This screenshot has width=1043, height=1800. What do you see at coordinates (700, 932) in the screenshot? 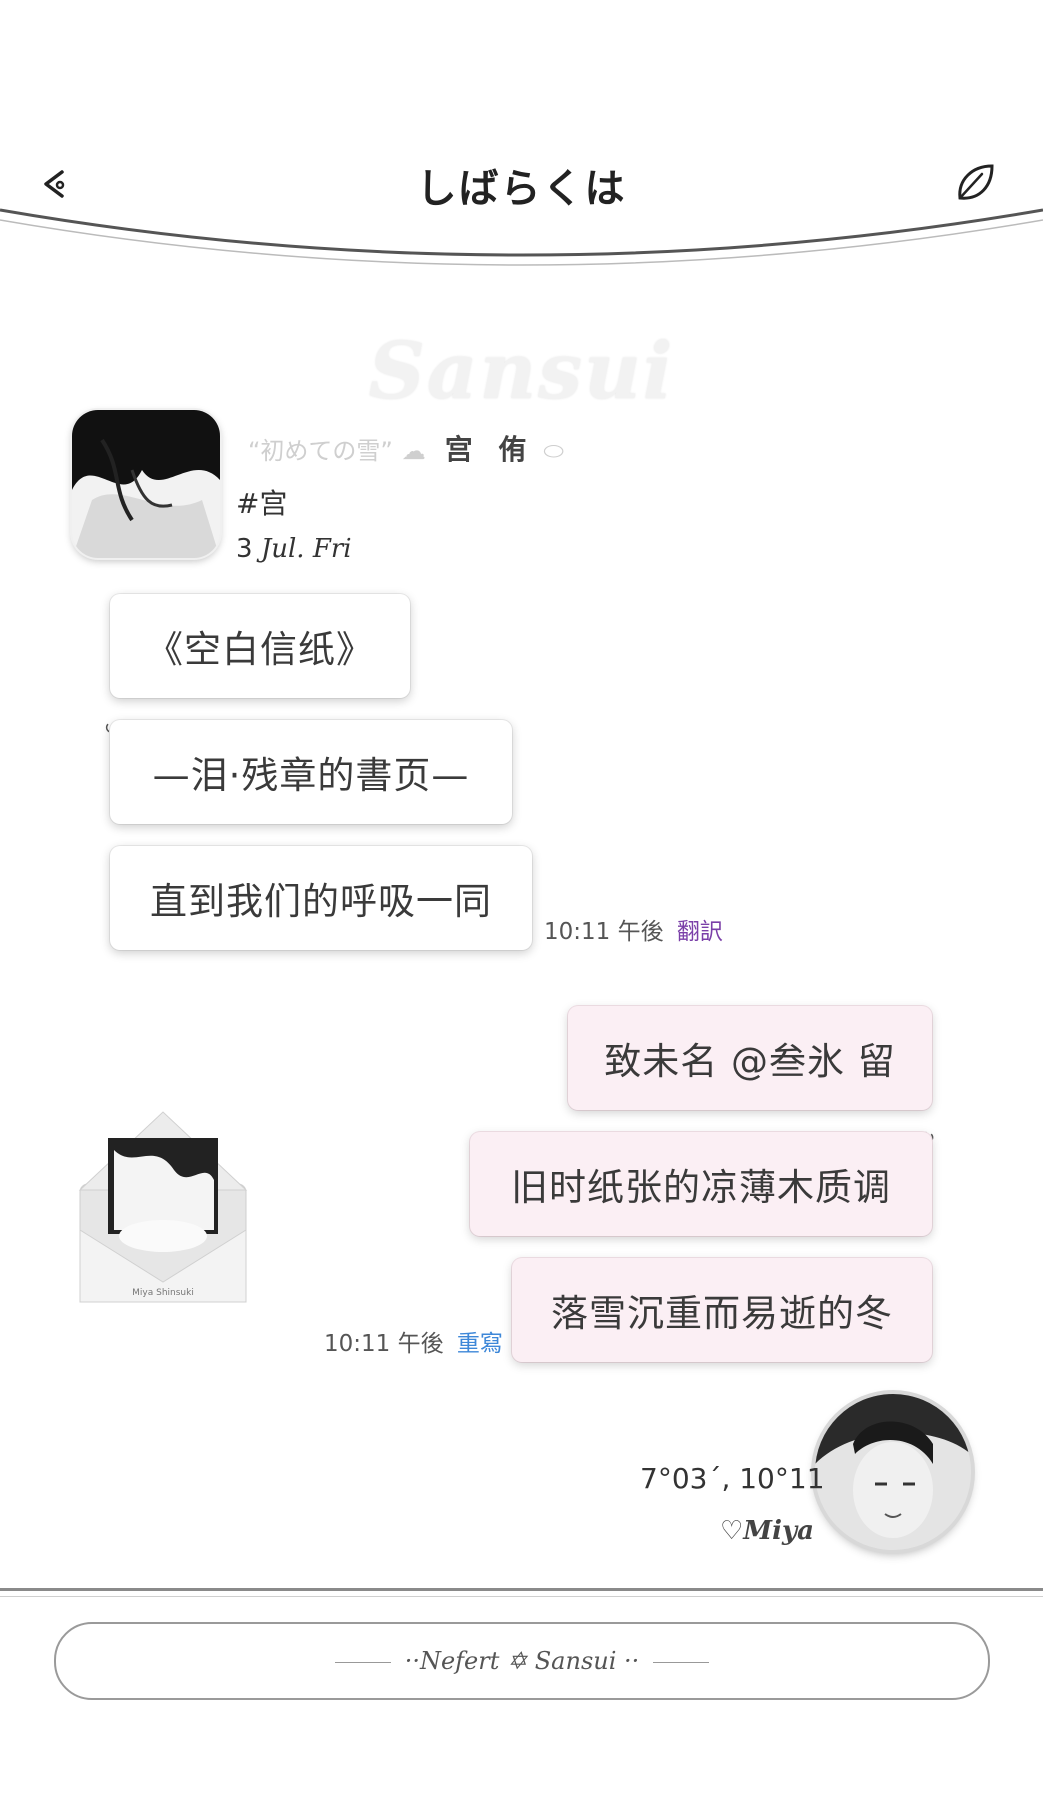
I see `translate-link: 翻訳` at bounding box center [700, 932].